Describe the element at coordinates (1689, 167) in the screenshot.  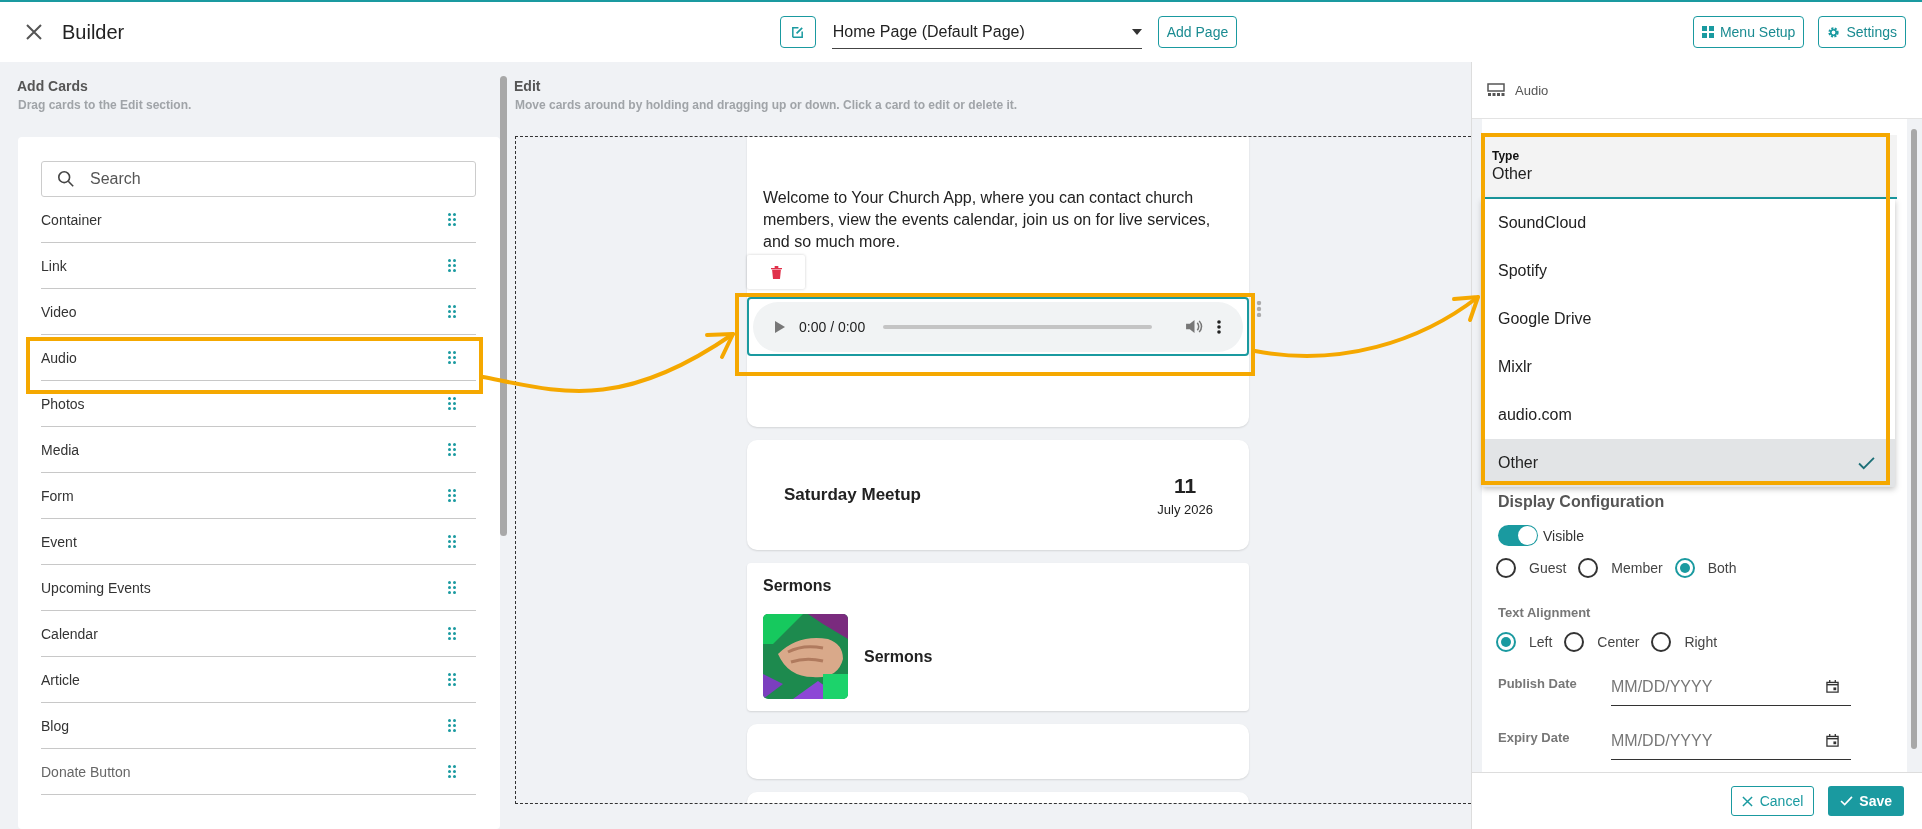
I see `type-select: Type Other` at that location.